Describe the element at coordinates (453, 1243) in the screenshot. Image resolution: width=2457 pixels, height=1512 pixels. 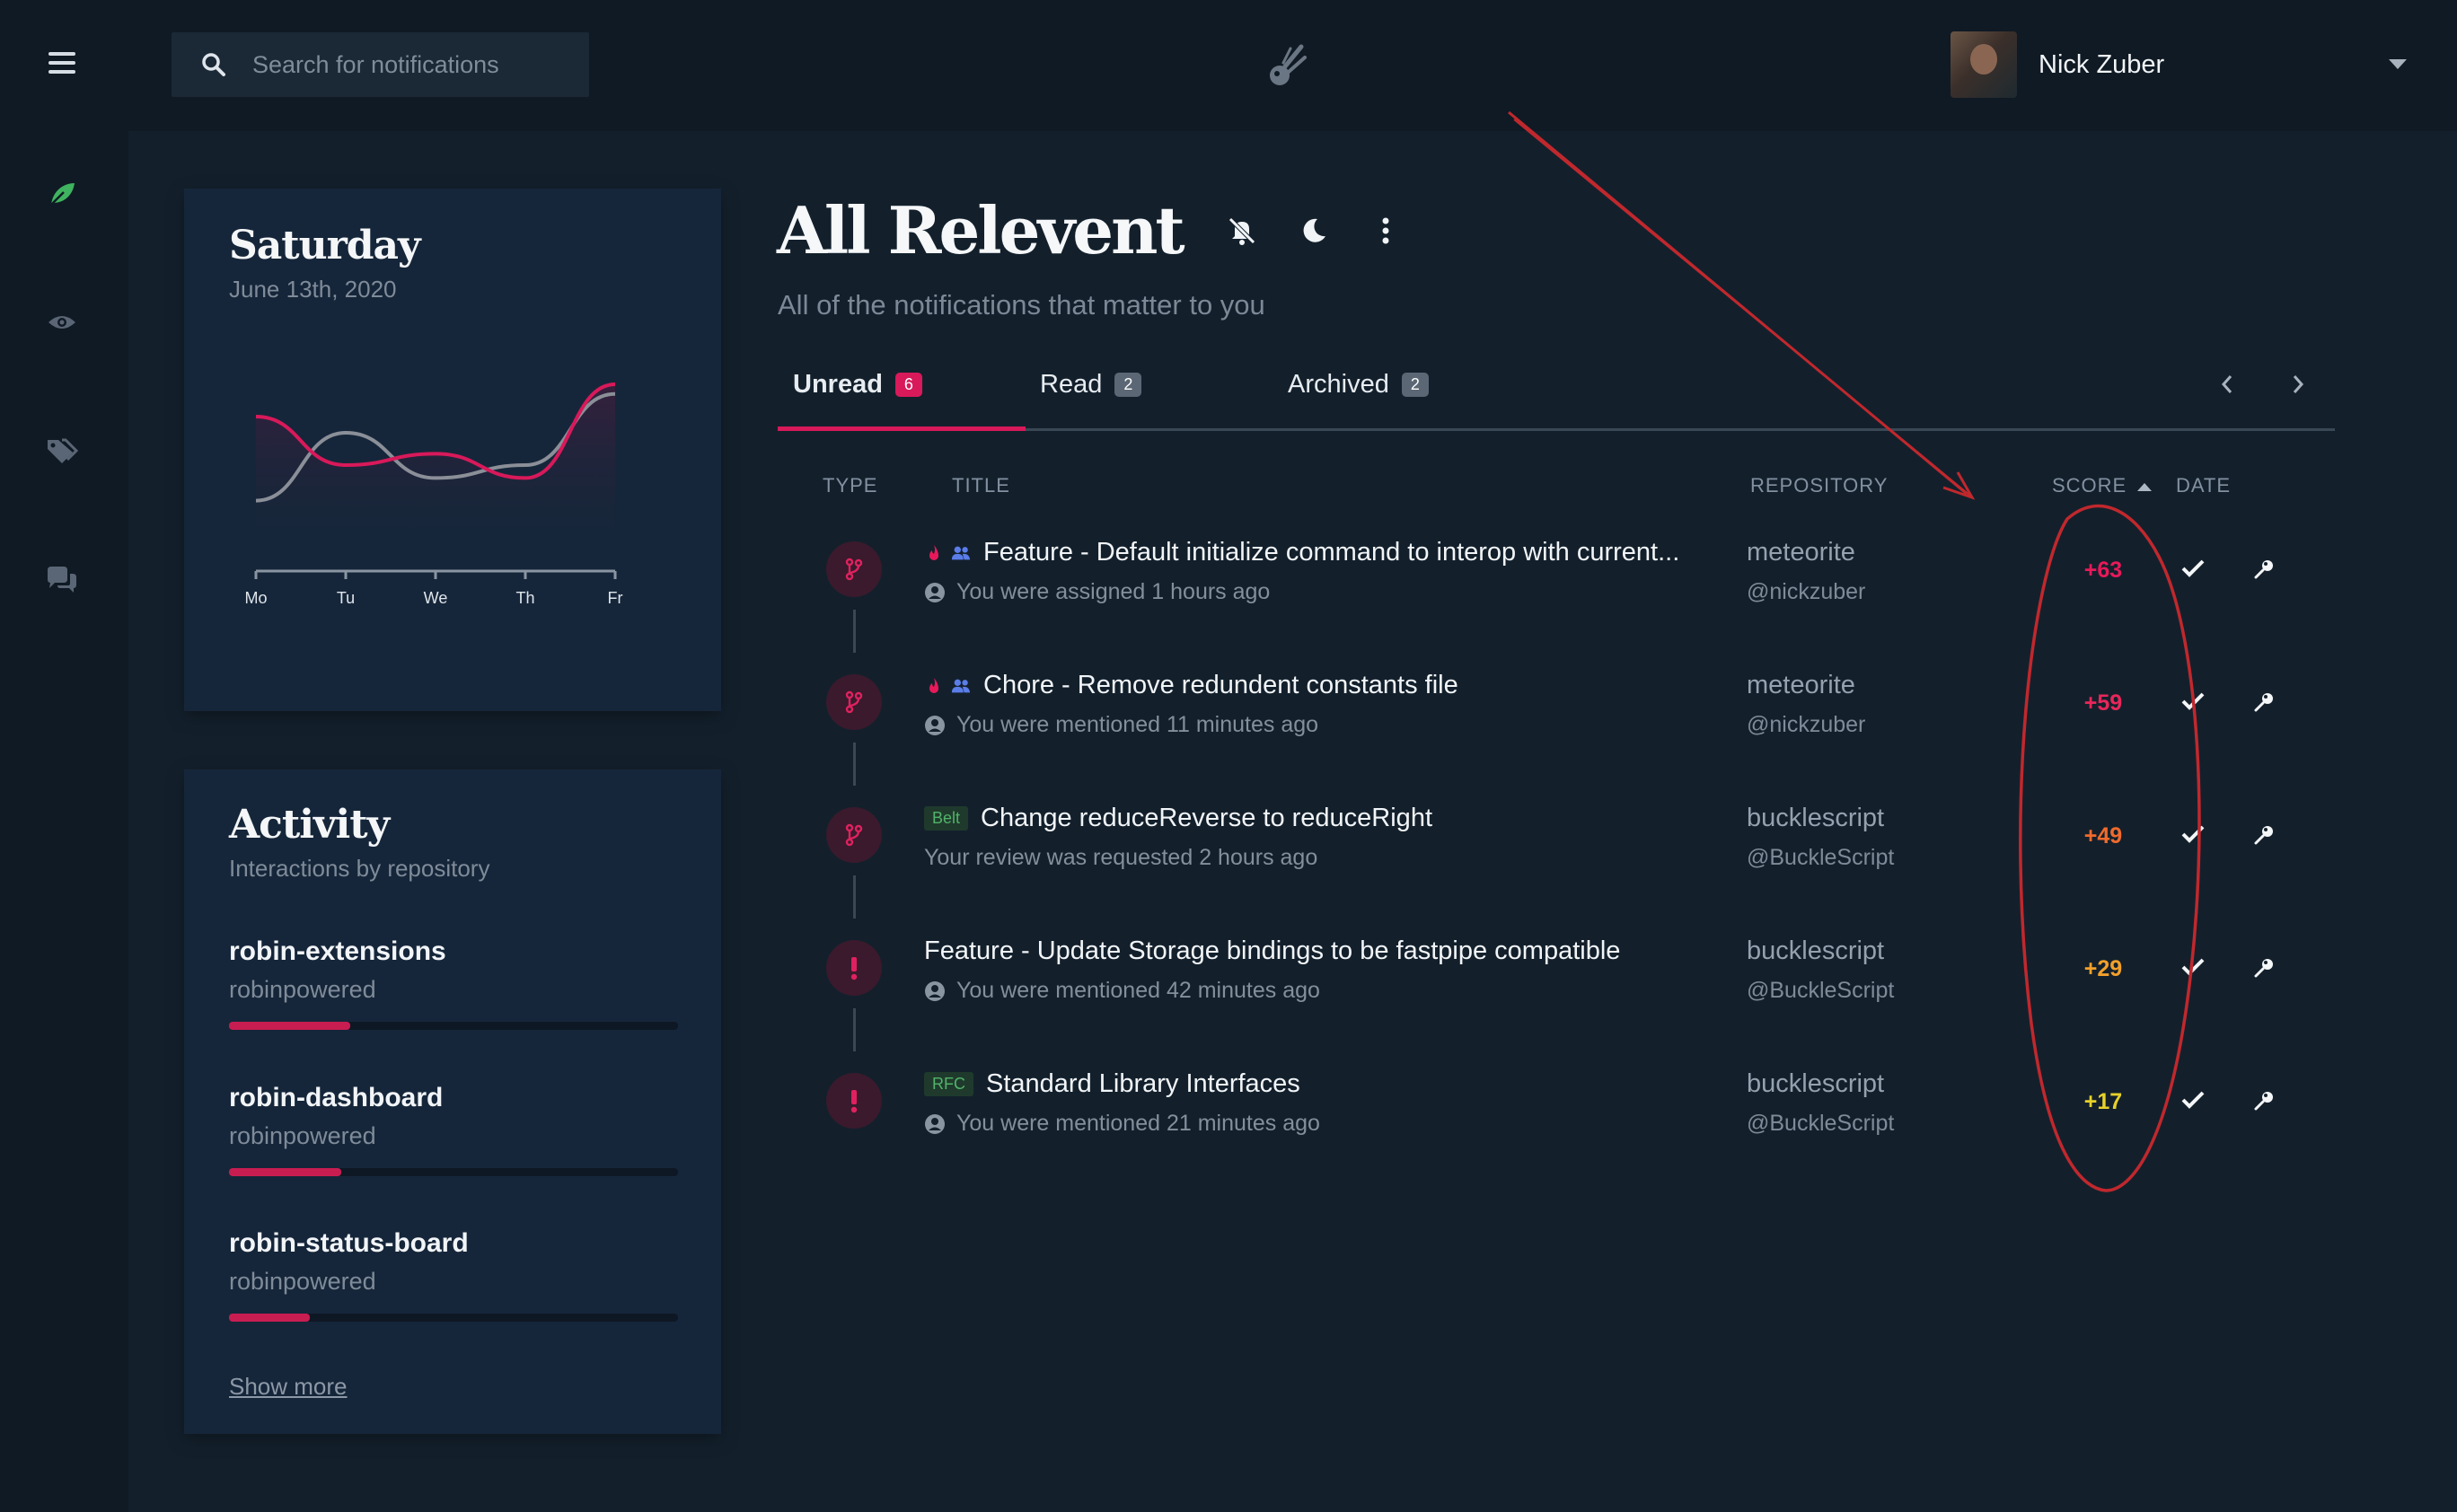
I see `repo-name: robin-status-board` at that location.